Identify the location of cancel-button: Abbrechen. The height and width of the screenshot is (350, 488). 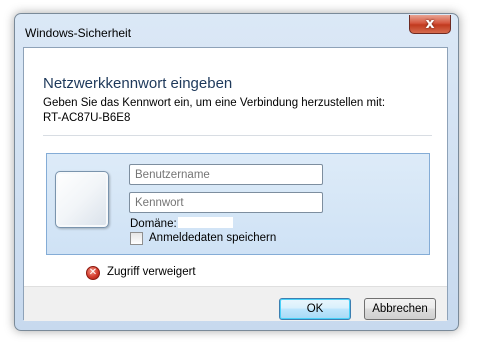
(400, 309).